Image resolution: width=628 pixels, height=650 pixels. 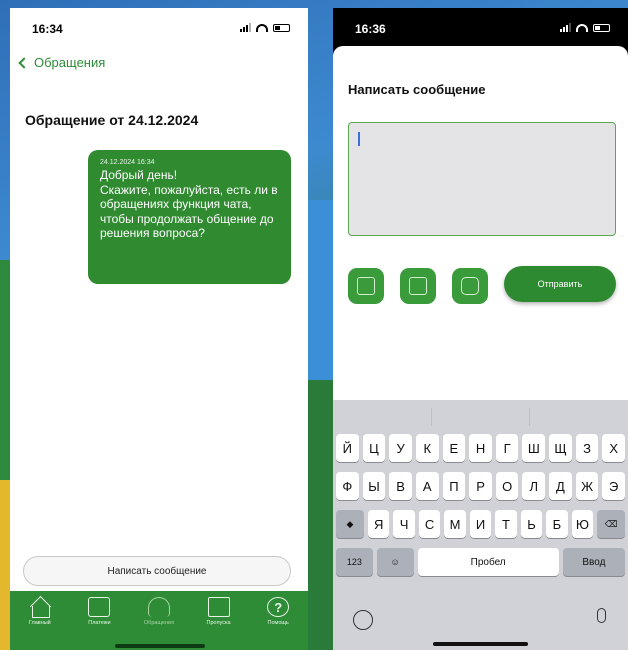 I want to click on key: В, so click(x=400, y=486).